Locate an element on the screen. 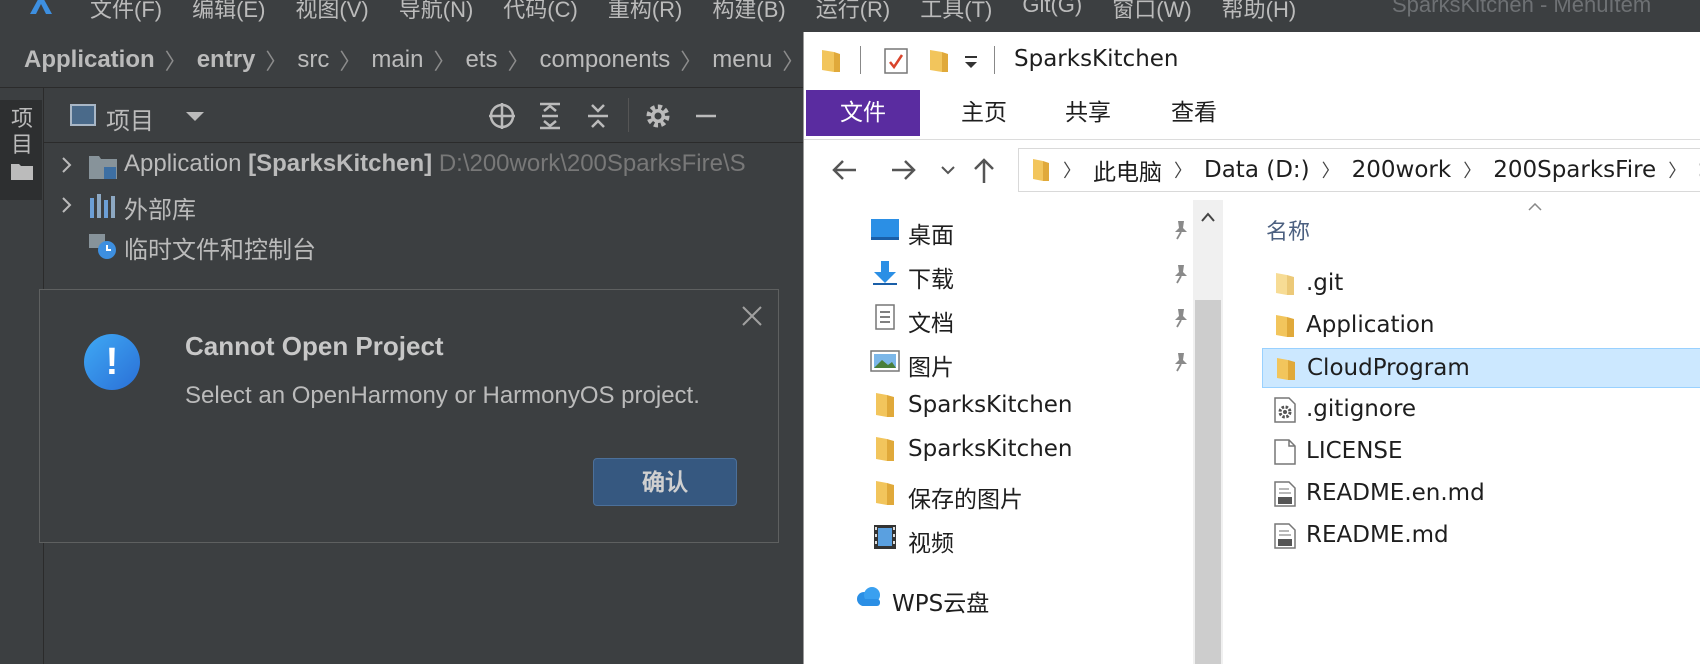  menu-edit: 编辑(E) is located at coordinates (228, 12).